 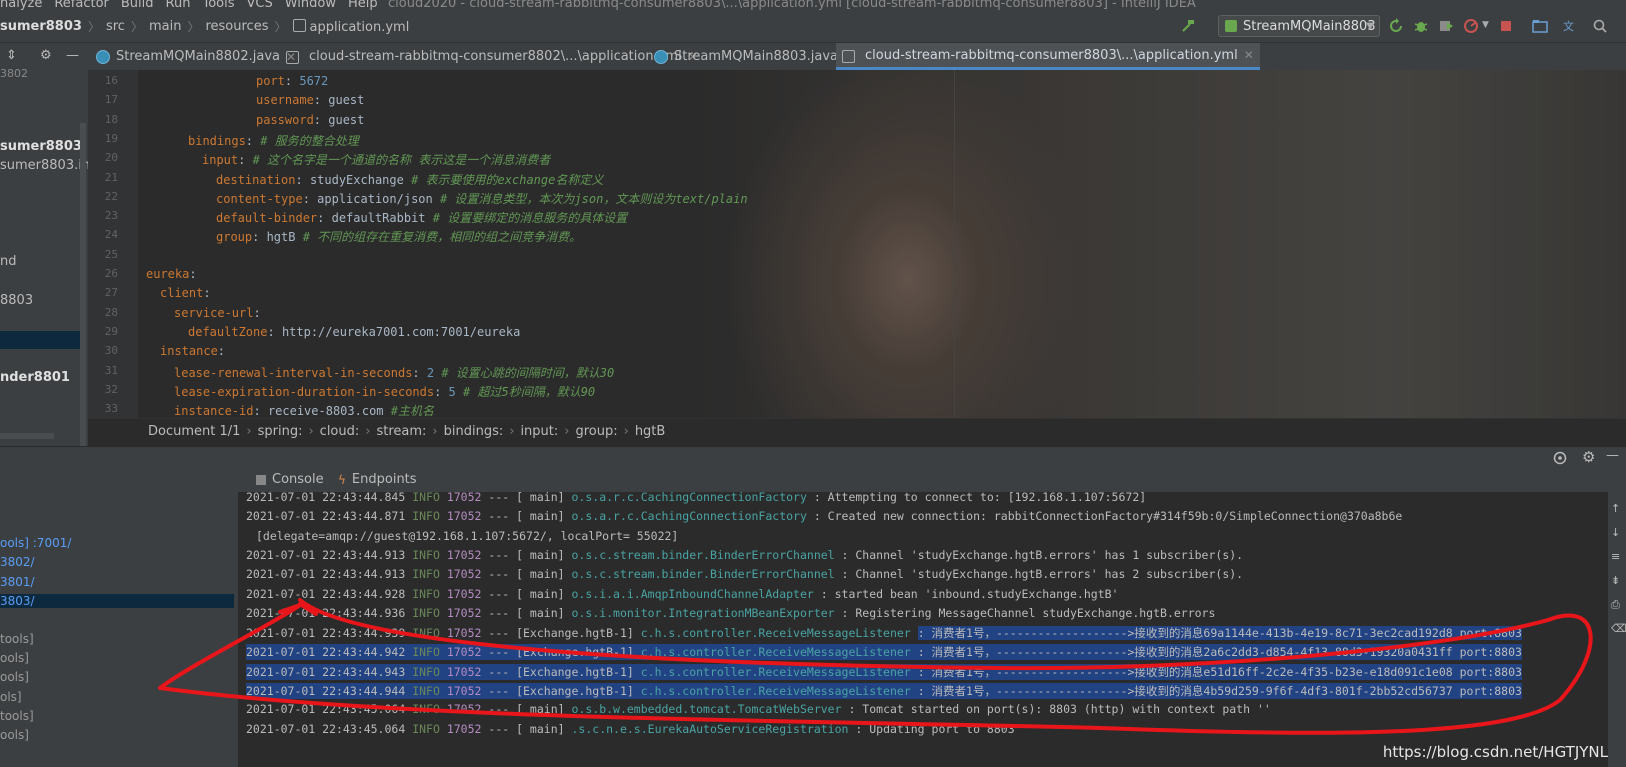 What do you see at coordinates (1495, 752) in the screenshot?
I see `watermark: https://blog.csdn.net/HGTJYNL` at bounding box center [1495, 752].